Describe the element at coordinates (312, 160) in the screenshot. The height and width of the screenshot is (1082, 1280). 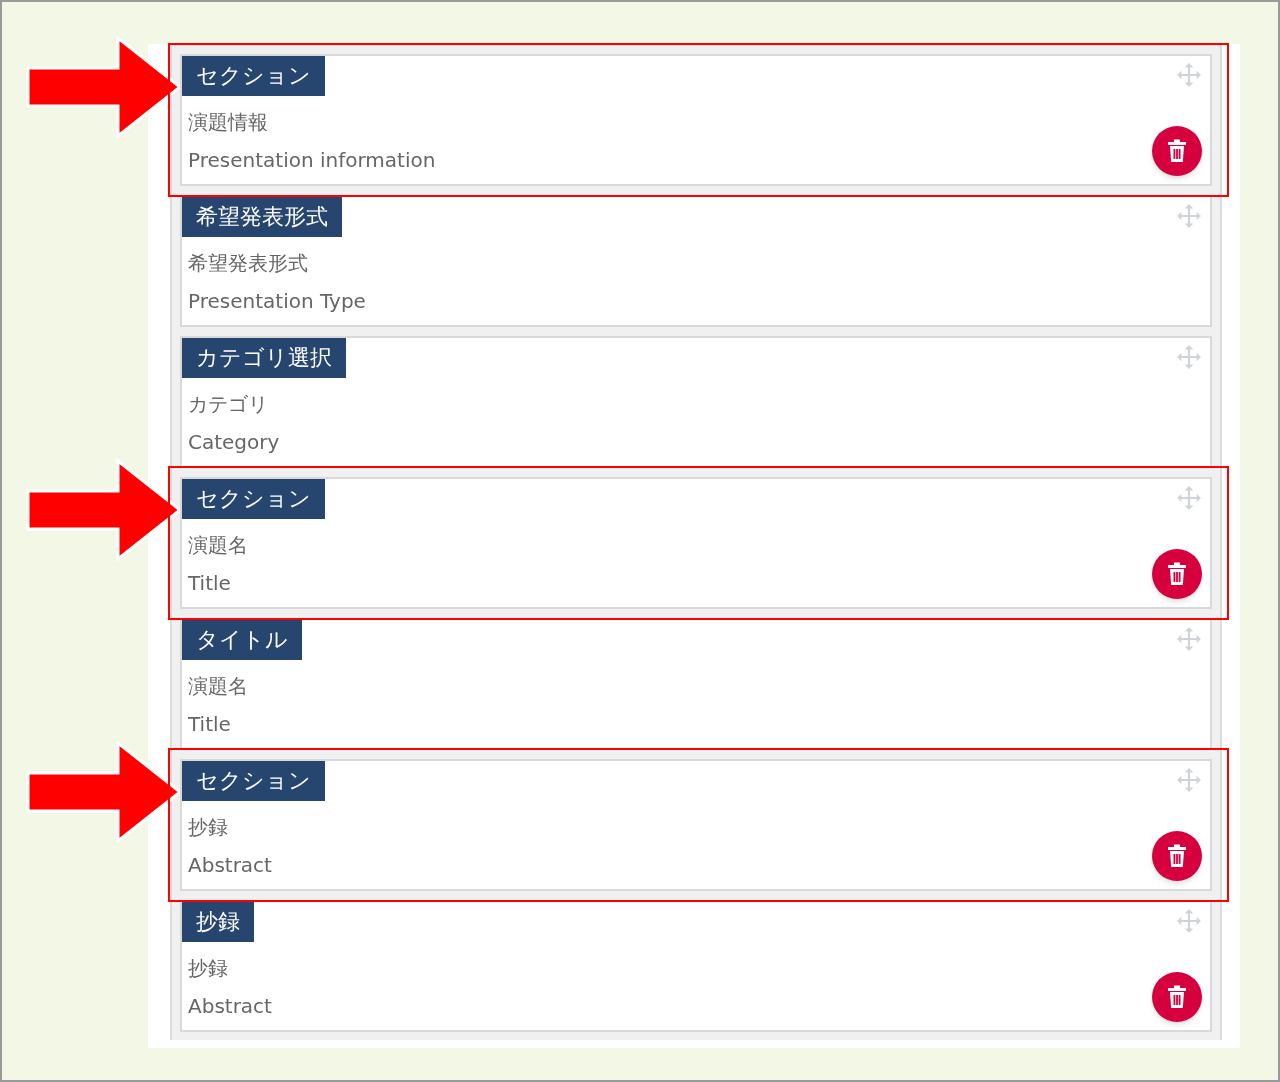
I see `field-label: Presentation information` at that location.